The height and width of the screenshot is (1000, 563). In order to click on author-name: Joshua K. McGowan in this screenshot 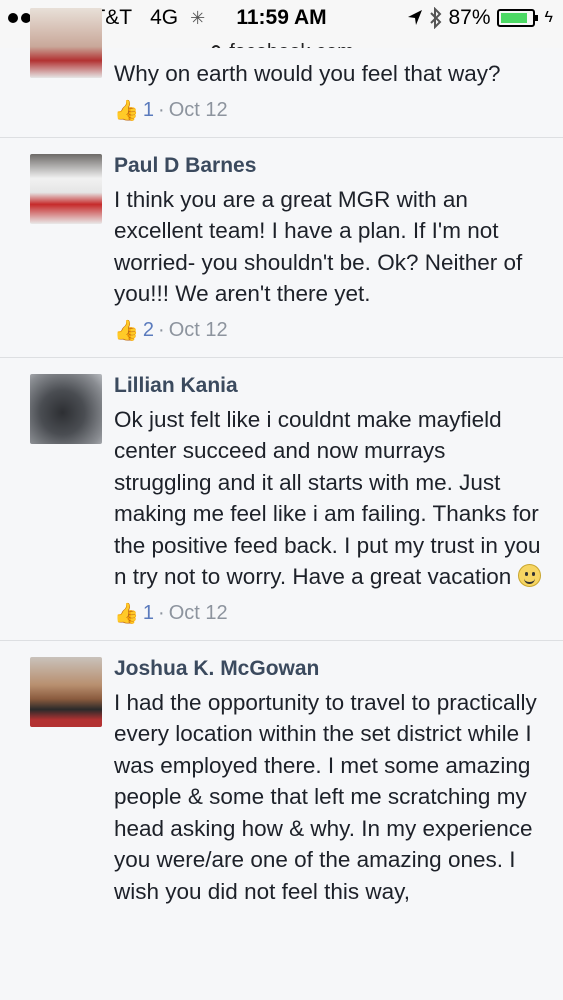, I will do `click(328, 669)`.